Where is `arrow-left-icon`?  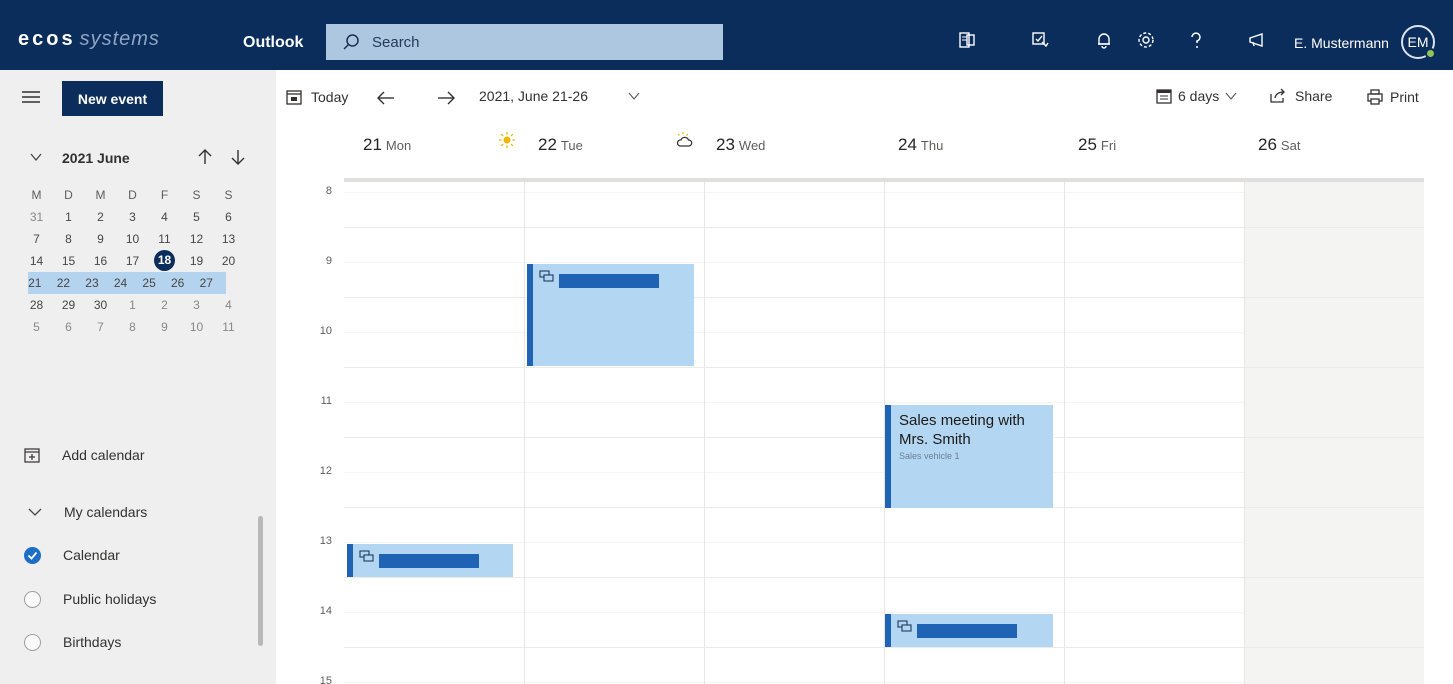 arrow-left-icon is located at coordinates (386, 98).